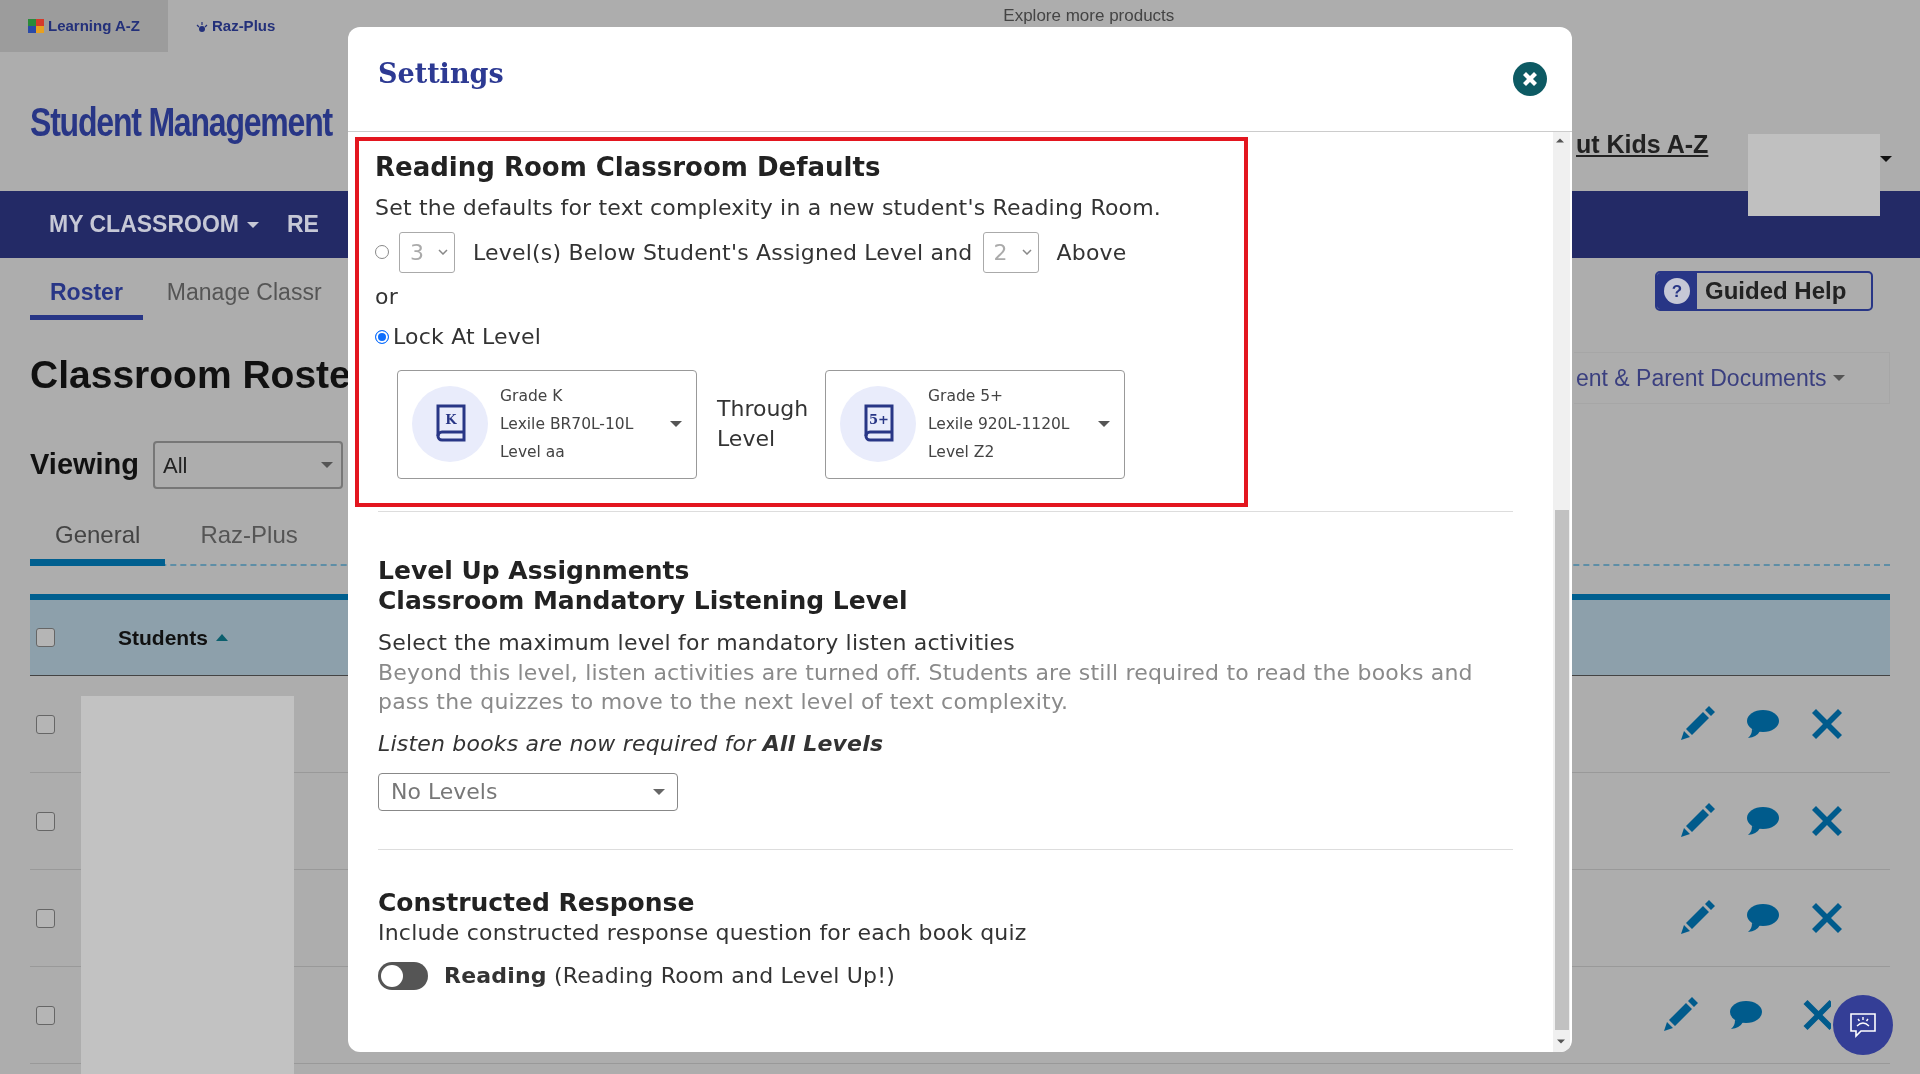 This screenshot has height=1074, width=1920. I want to click on level-select: No Levels, so click(528, 791).